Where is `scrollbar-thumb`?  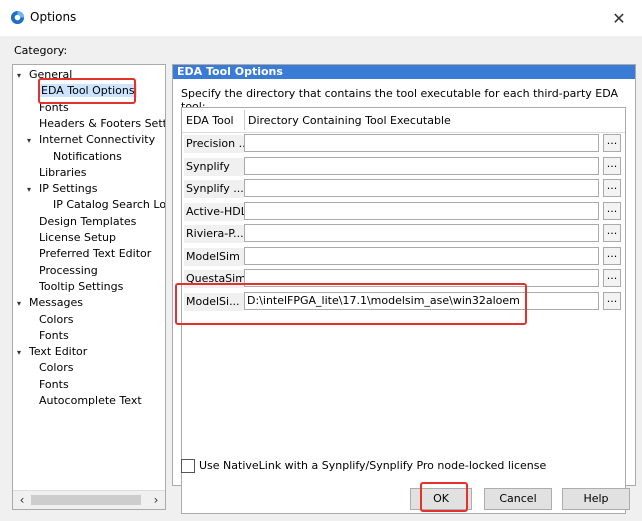
scrollbar-thumb is located at coordinates (86, 500).